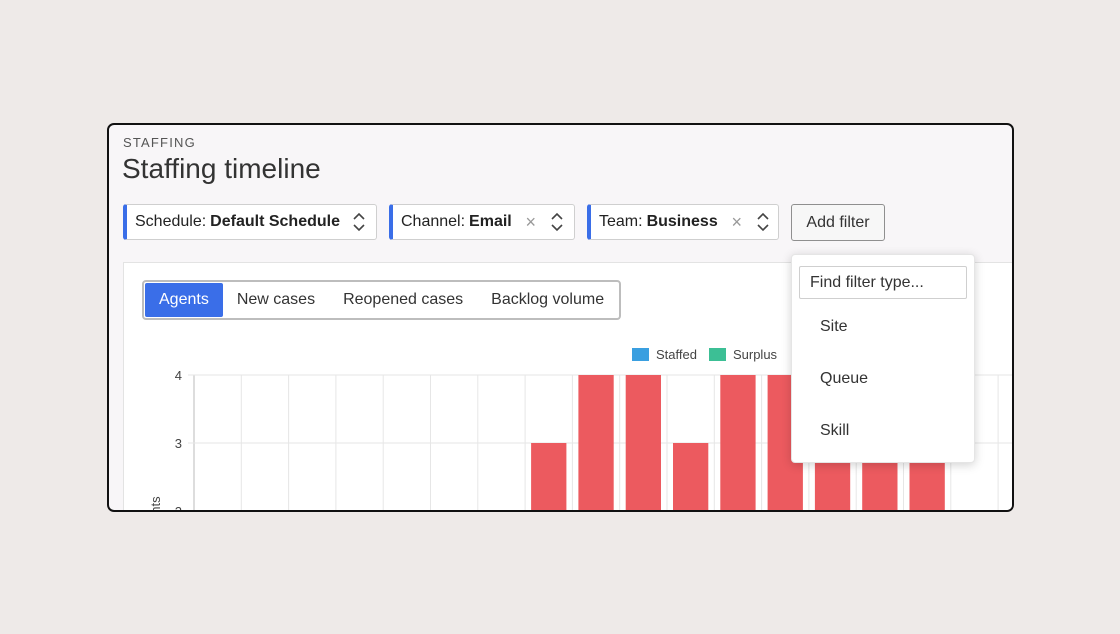  Describe the element at coordinates (159, 142) in the screenshot. I see `section-eyebrow: STAFFING` at that location.